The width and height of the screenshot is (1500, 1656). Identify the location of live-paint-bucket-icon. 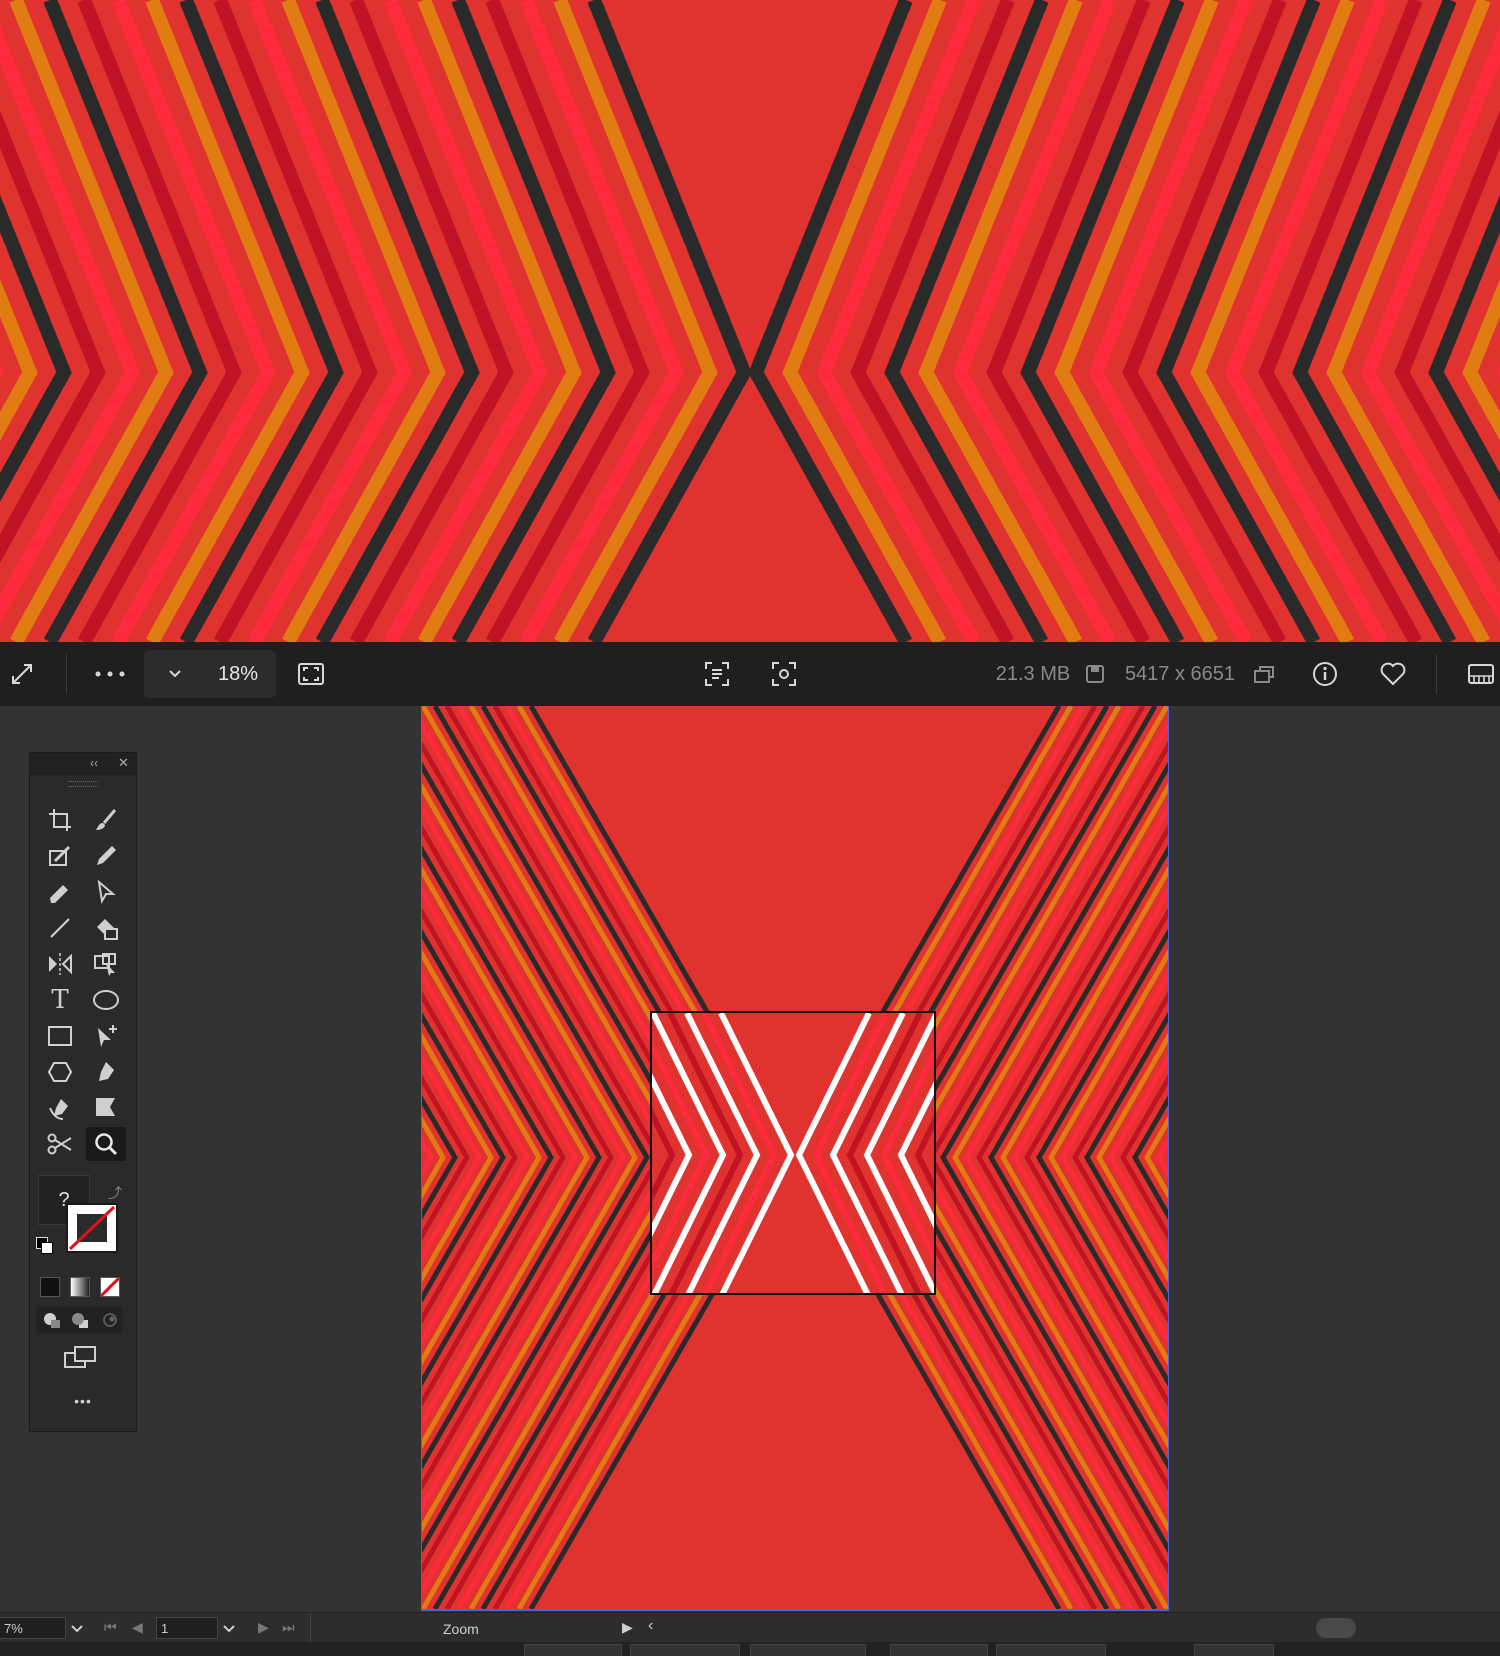
(106, 928).